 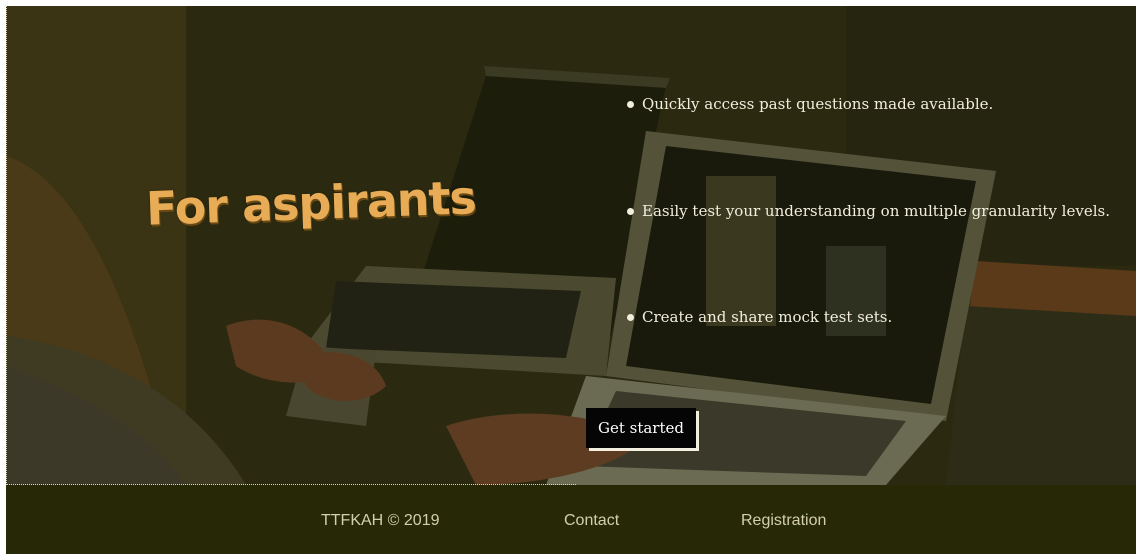 I want to click on site-footer: TTFKAH © 2019 Contact Registration, so click(x=571, y=519).